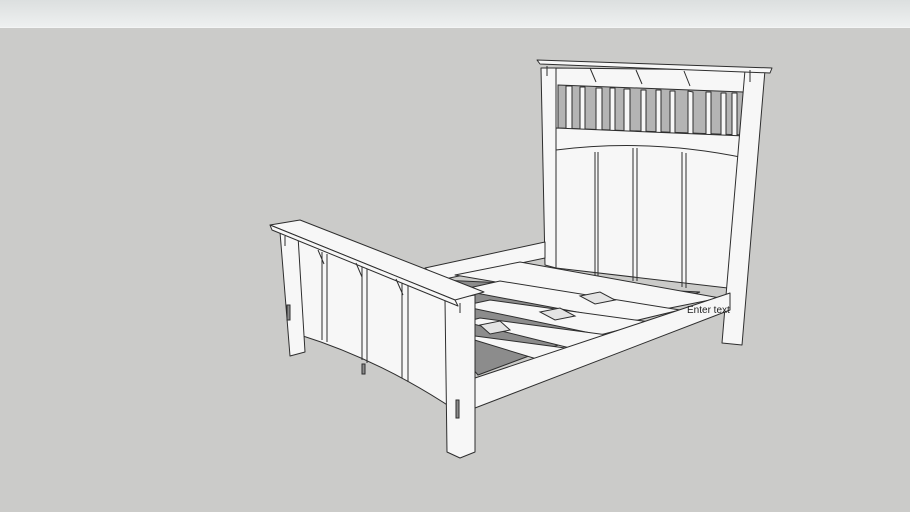  What do you see at coordinates (377, 339) in the screenshot?
I see `footboard` at bounding box center [377, 339].